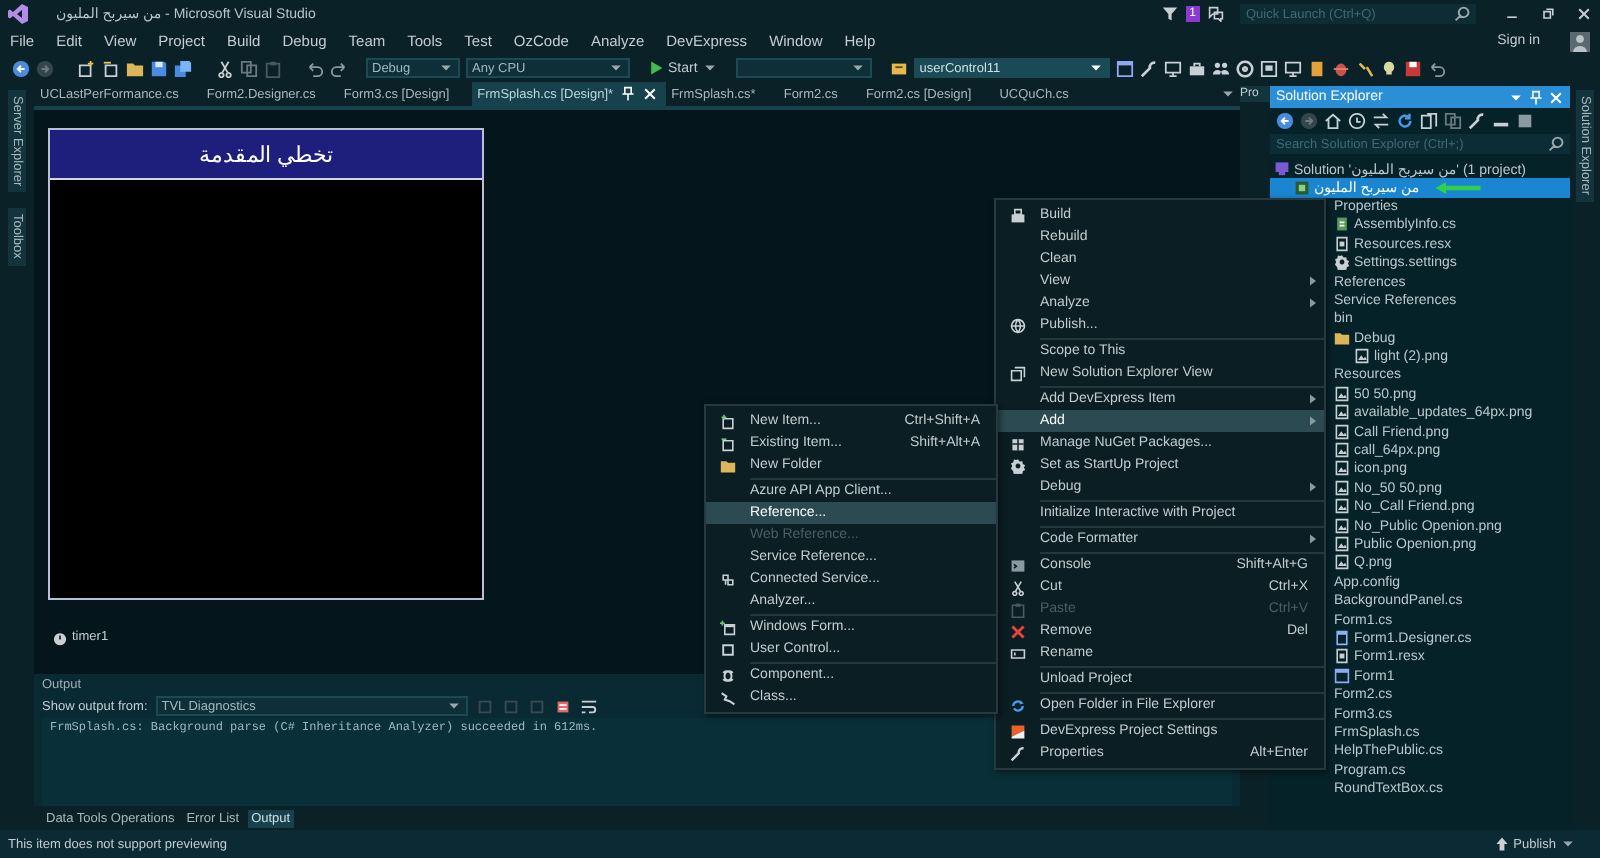  I want to click on stopwatch-icon, so click(60, 637).